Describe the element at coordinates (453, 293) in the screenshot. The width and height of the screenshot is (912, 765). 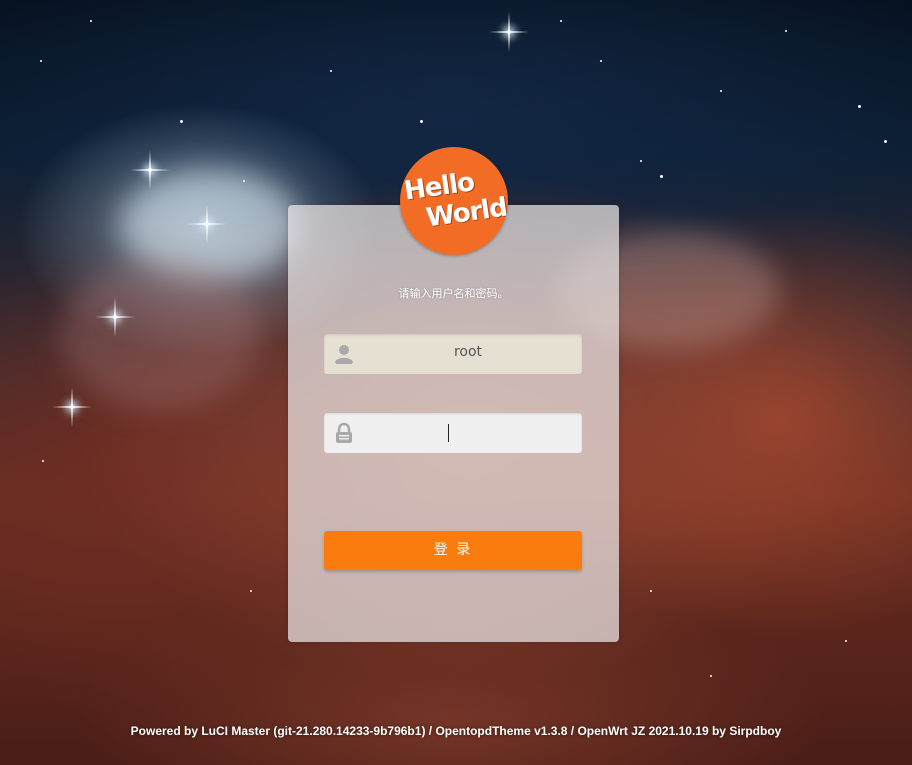
I see `login-prompt: 请输入用户名和密码。` at that location.